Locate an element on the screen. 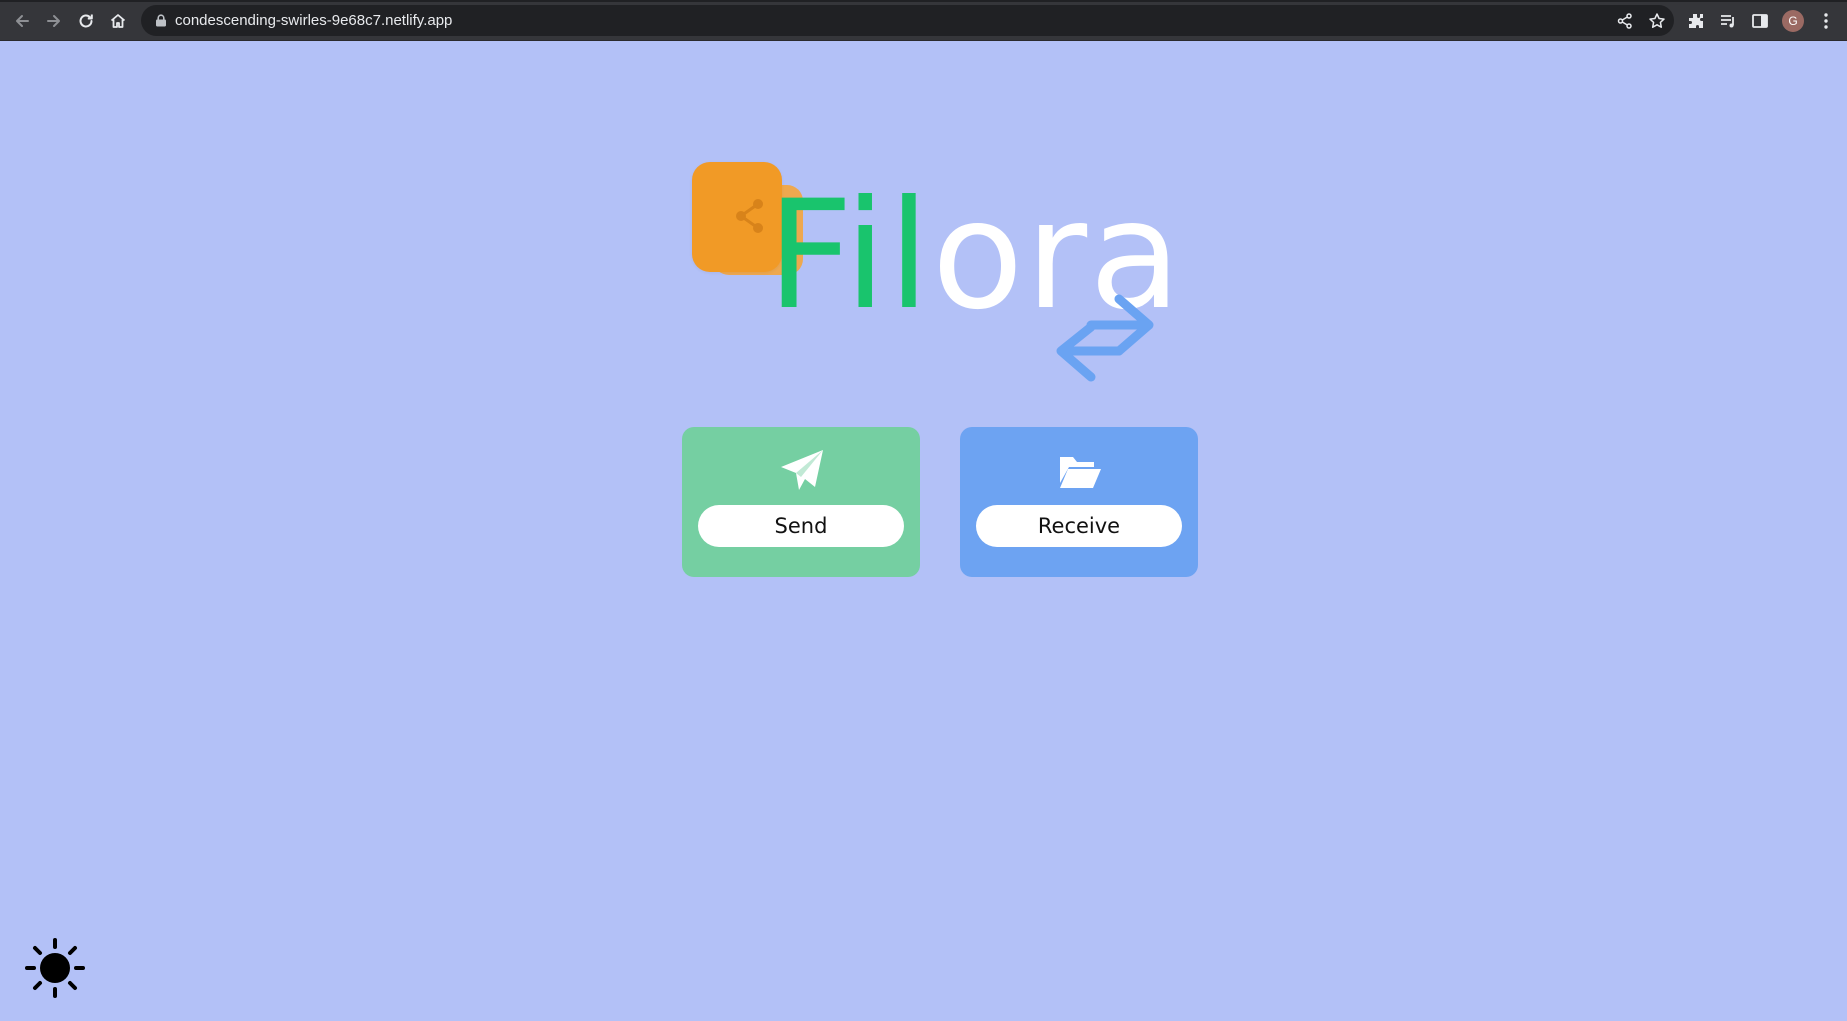 Image resolution: width=1847 pixels, height=1021 pixels. menu-icon is located at coordinates (1826, 21).